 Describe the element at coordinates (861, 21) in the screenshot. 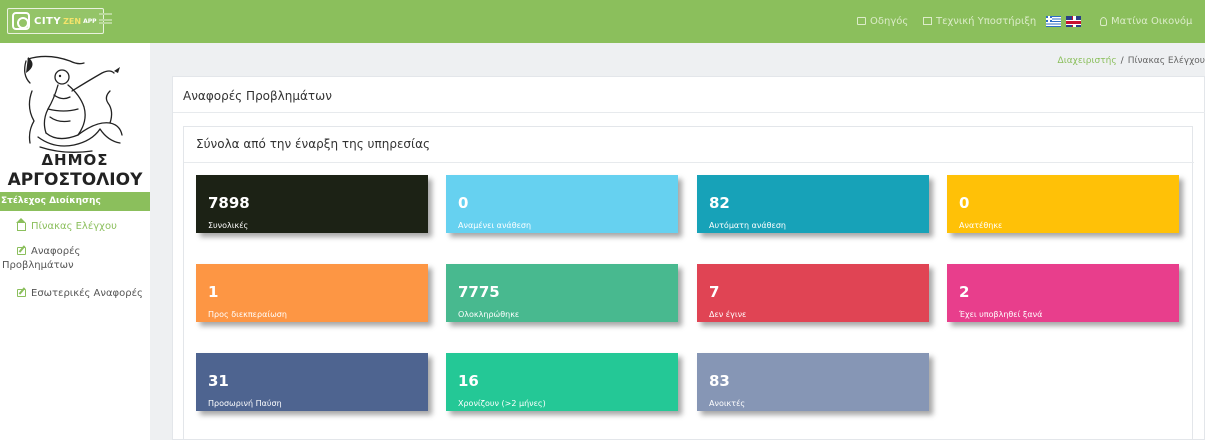

I see `guide-icon` at that location.